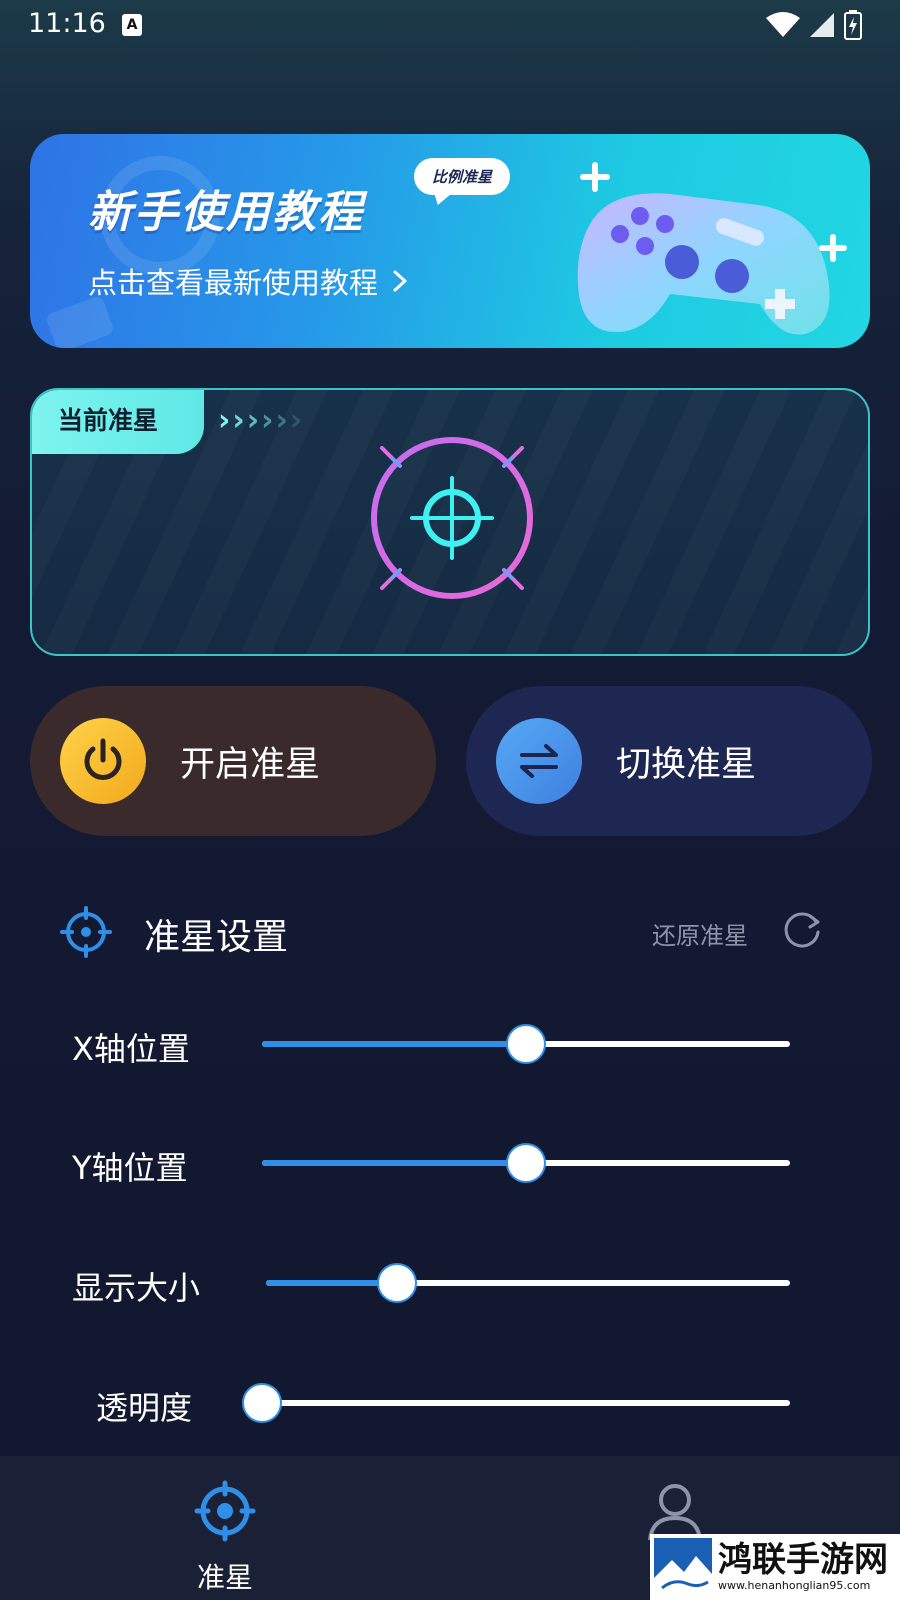  What do you see at coordinates (462, 176) in the screenshot?
I see `banner-tag: 比例准星` at bounding box center [462, 176].